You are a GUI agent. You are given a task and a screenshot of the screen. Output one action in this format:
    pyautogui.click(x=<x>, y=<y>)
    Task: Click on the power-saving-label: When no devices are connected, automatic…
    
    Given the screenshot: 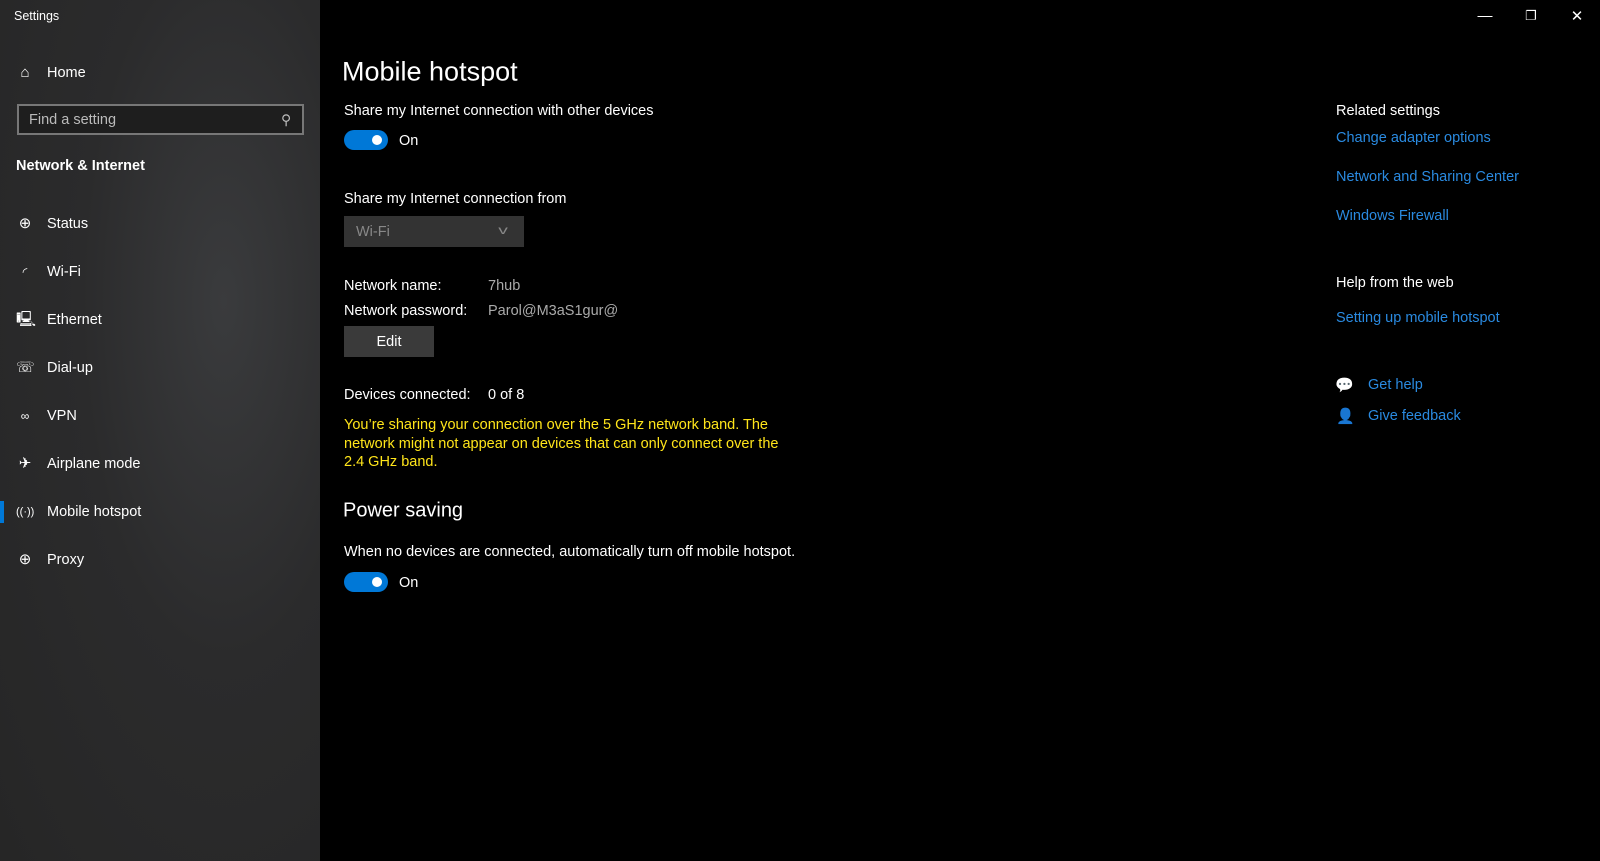 What is the action you would take?
    pyautogui.click(x=570, y=552)
    